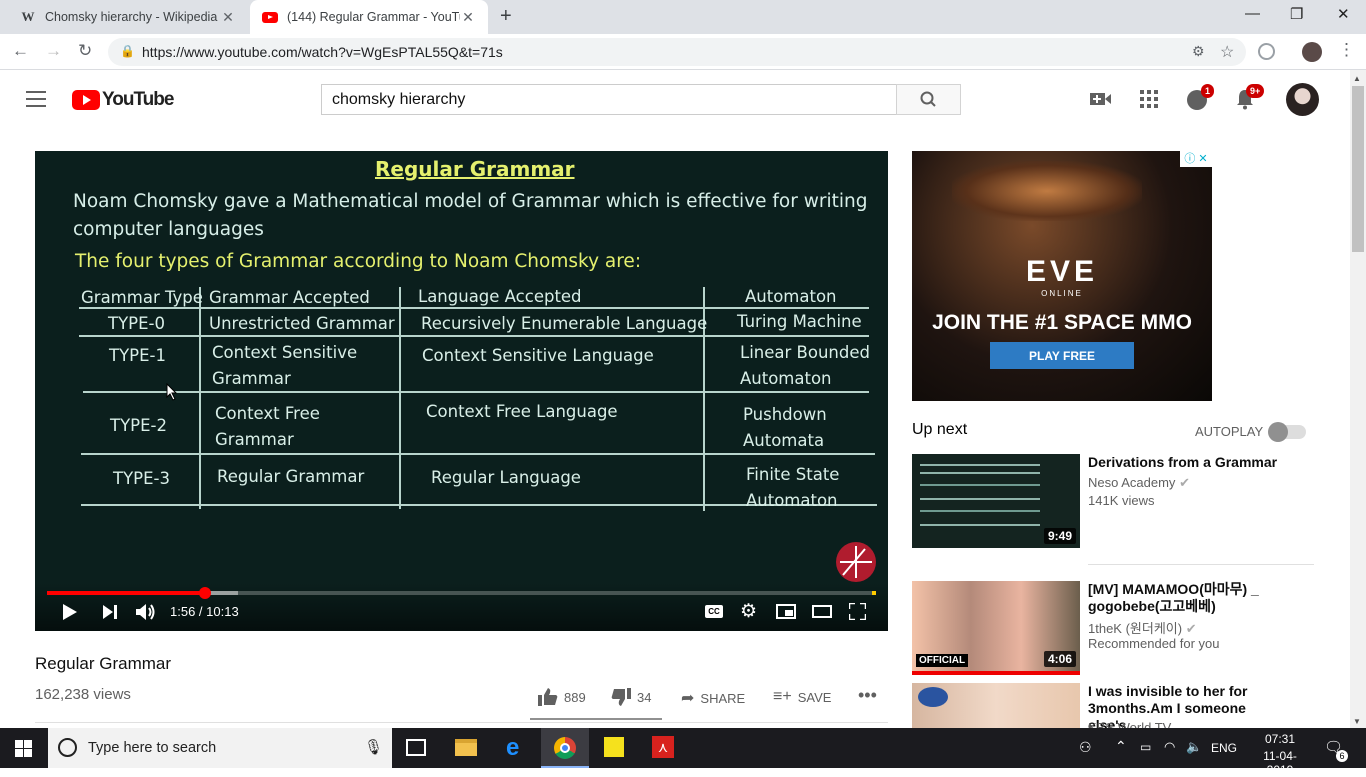 The height and width of the screenshot is (777, 1366). Describe the element at coordinates (1139, 483) in the screenshot. I see `channel-name: Neso Academy ✔` at that location.